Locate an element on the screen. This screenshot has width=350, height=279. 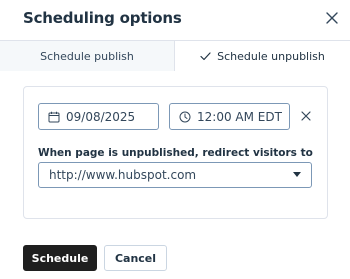
calendar-icon is located at coordinates (54, 117).